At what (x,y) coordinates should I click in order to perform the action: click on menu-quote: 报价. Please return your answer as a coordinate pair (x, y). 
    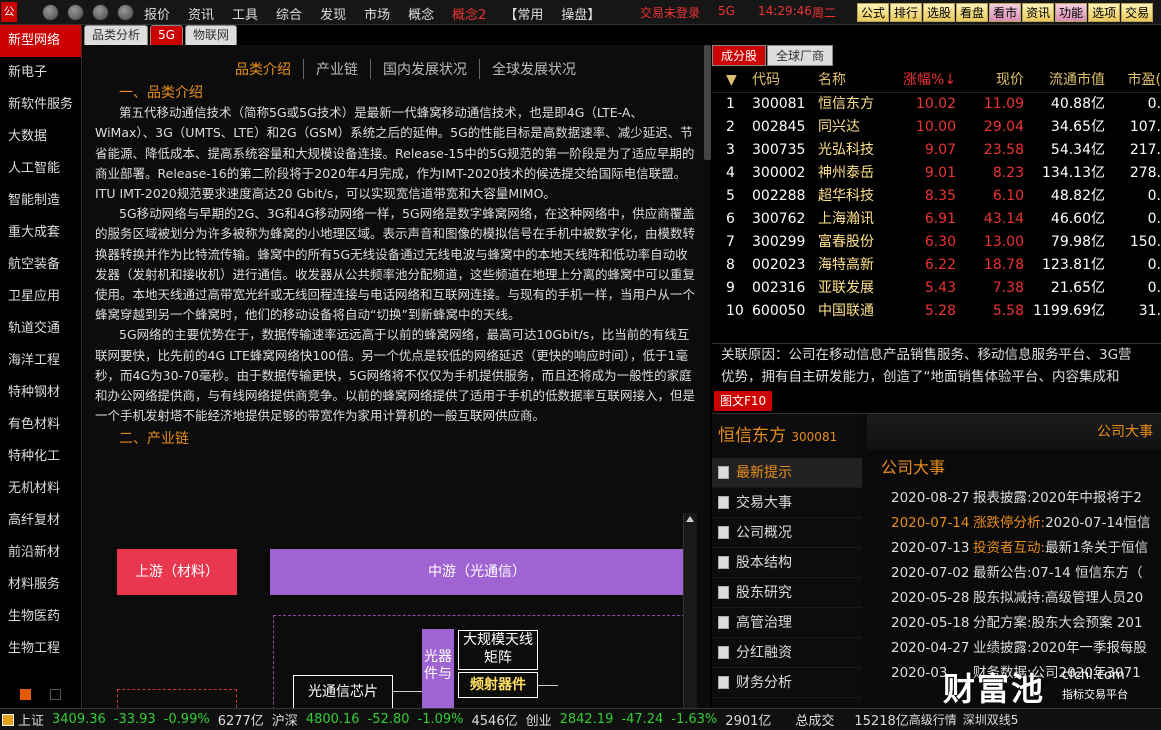
    Looking at the image, I should click on (157, 13).